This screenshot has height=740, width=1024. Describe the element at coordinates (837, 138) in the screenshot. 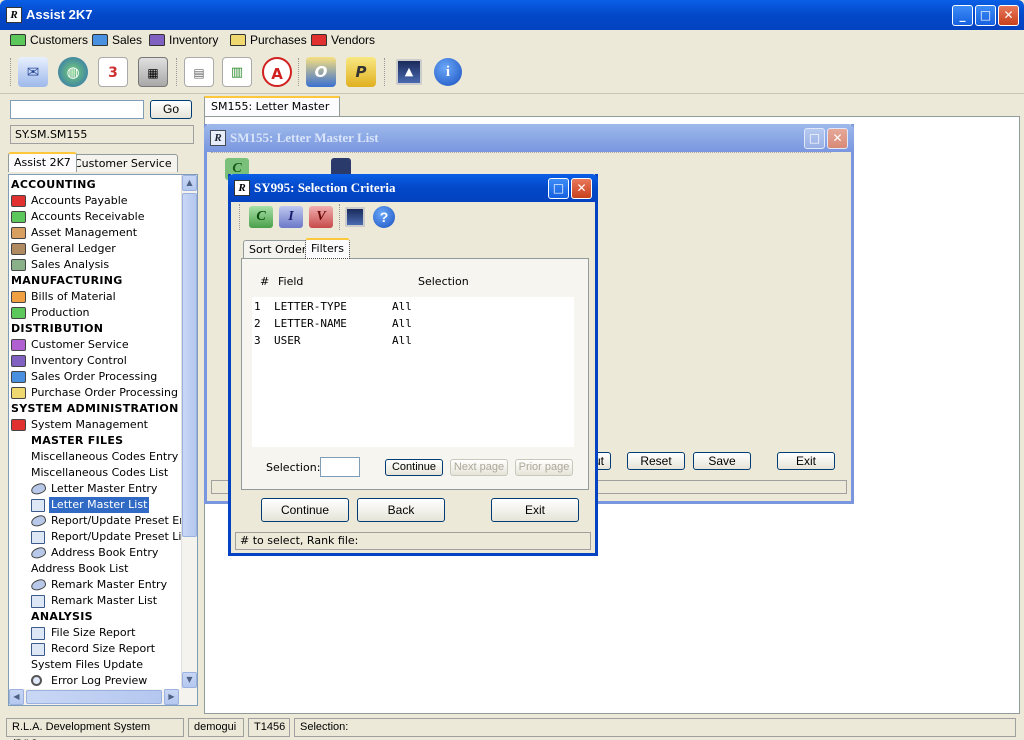

I see `sm155-close-button: ✕` at that location.